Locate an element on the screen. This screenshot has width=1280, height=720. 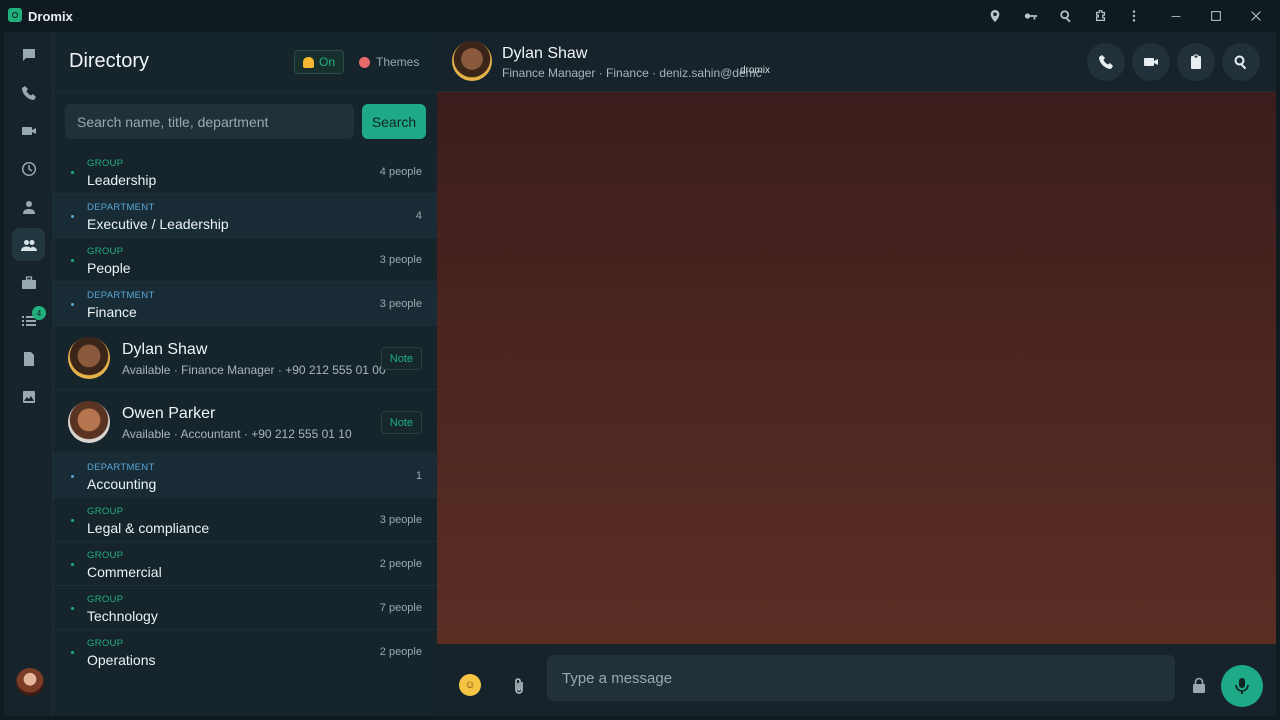
app-title: Dromix is located at coordinates (50, 16).